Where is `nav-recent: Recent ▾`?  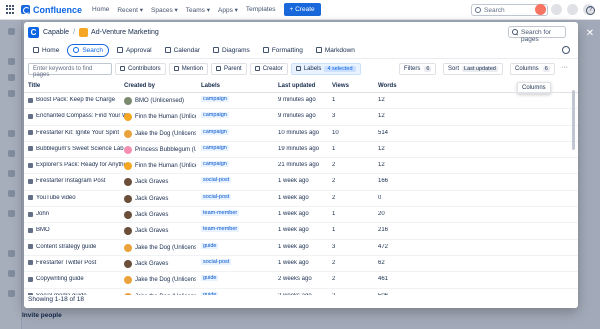 nav-recent: Recent ▾ is located at coordinates (130, 10).